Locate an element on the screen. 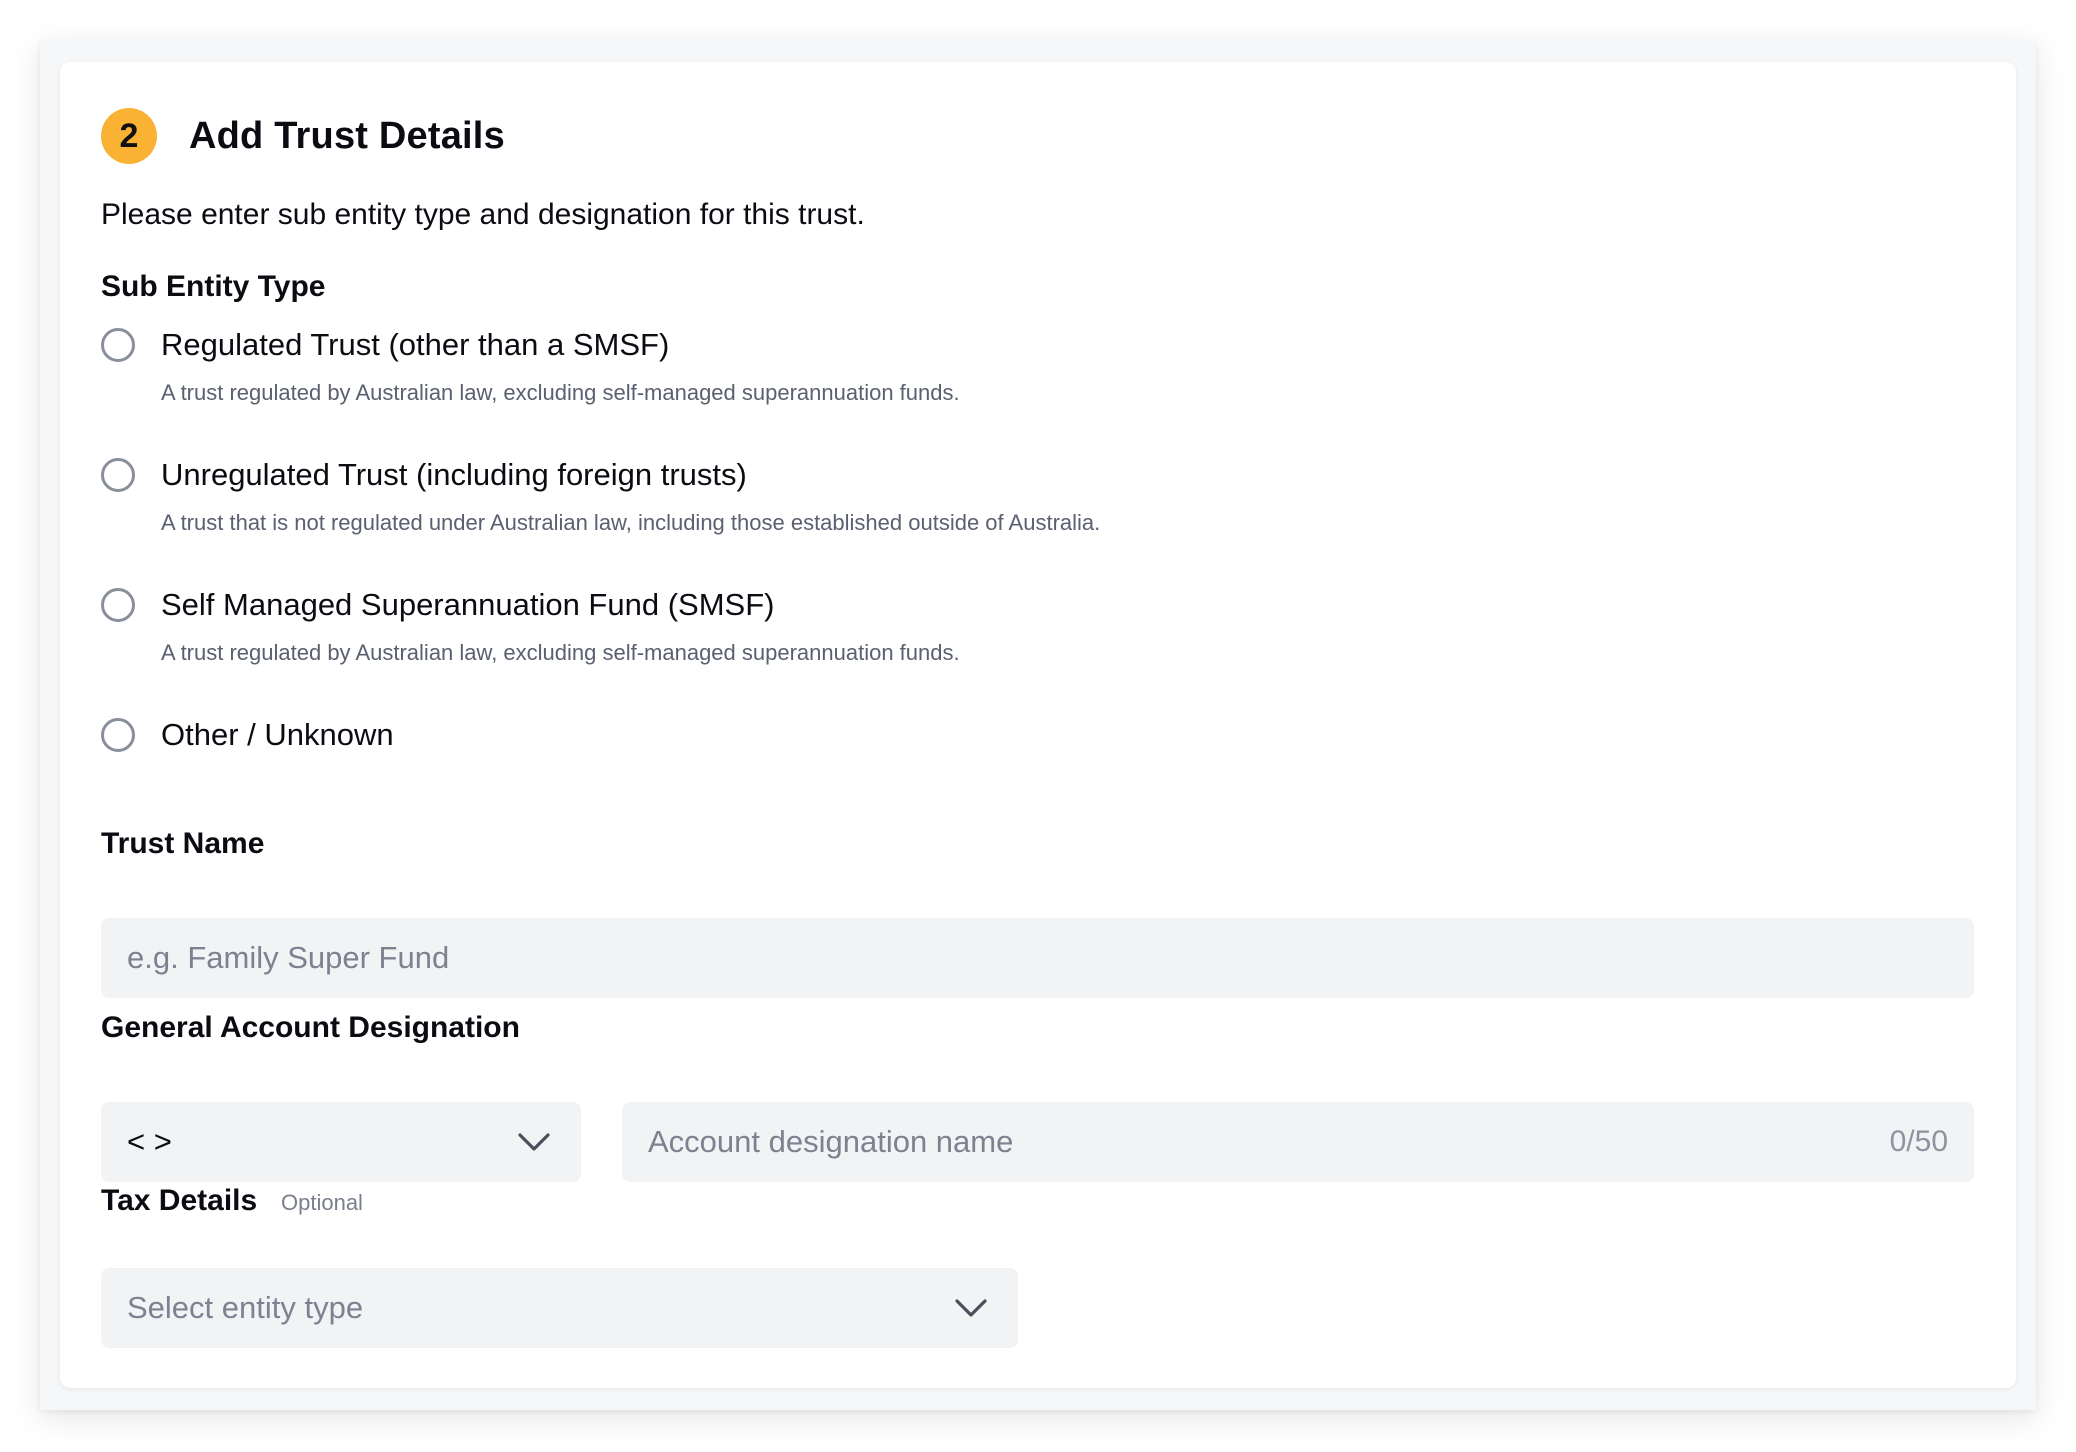  designation-name-placeholder: Account designation name is located at coordinates (831, 1141).